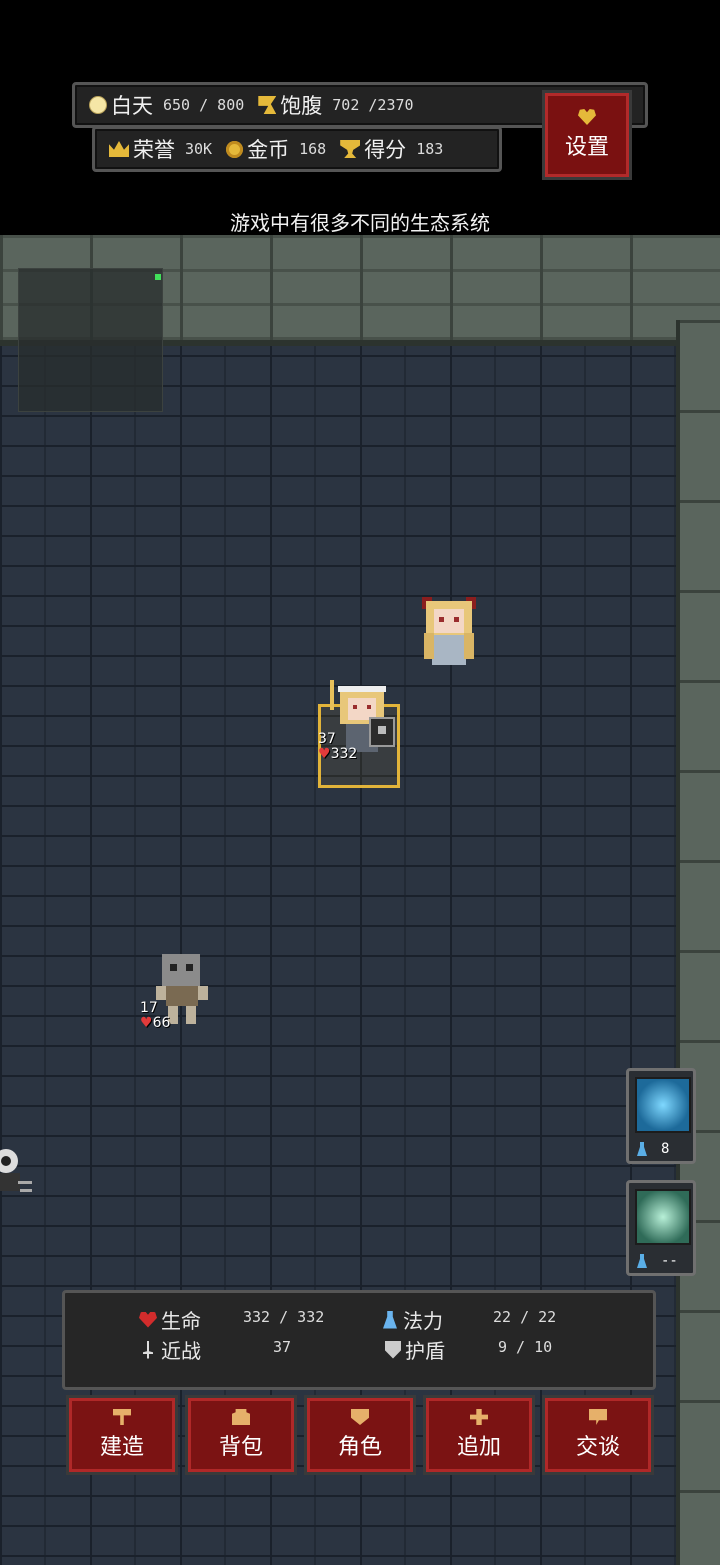 This screenshot has height=1565, width=720. What do you see at coordinates (665, 1149) in the screenshot?
I see `skill-cost-value: 8` at bounding box center [665, 1149].